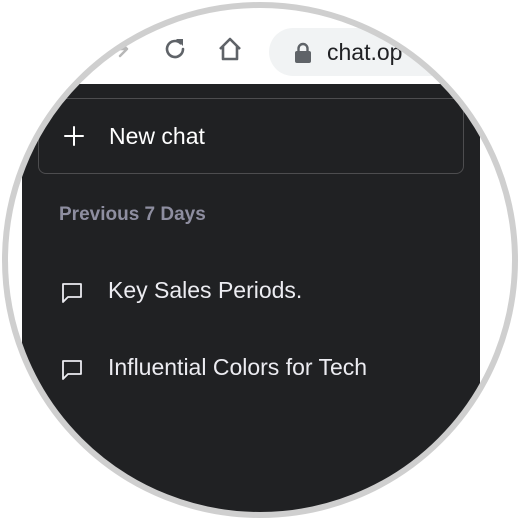  Describe the element at coordinates (238, 367) in the screenshot. I see `chat-title: Influential Colors for Tech` at that location.